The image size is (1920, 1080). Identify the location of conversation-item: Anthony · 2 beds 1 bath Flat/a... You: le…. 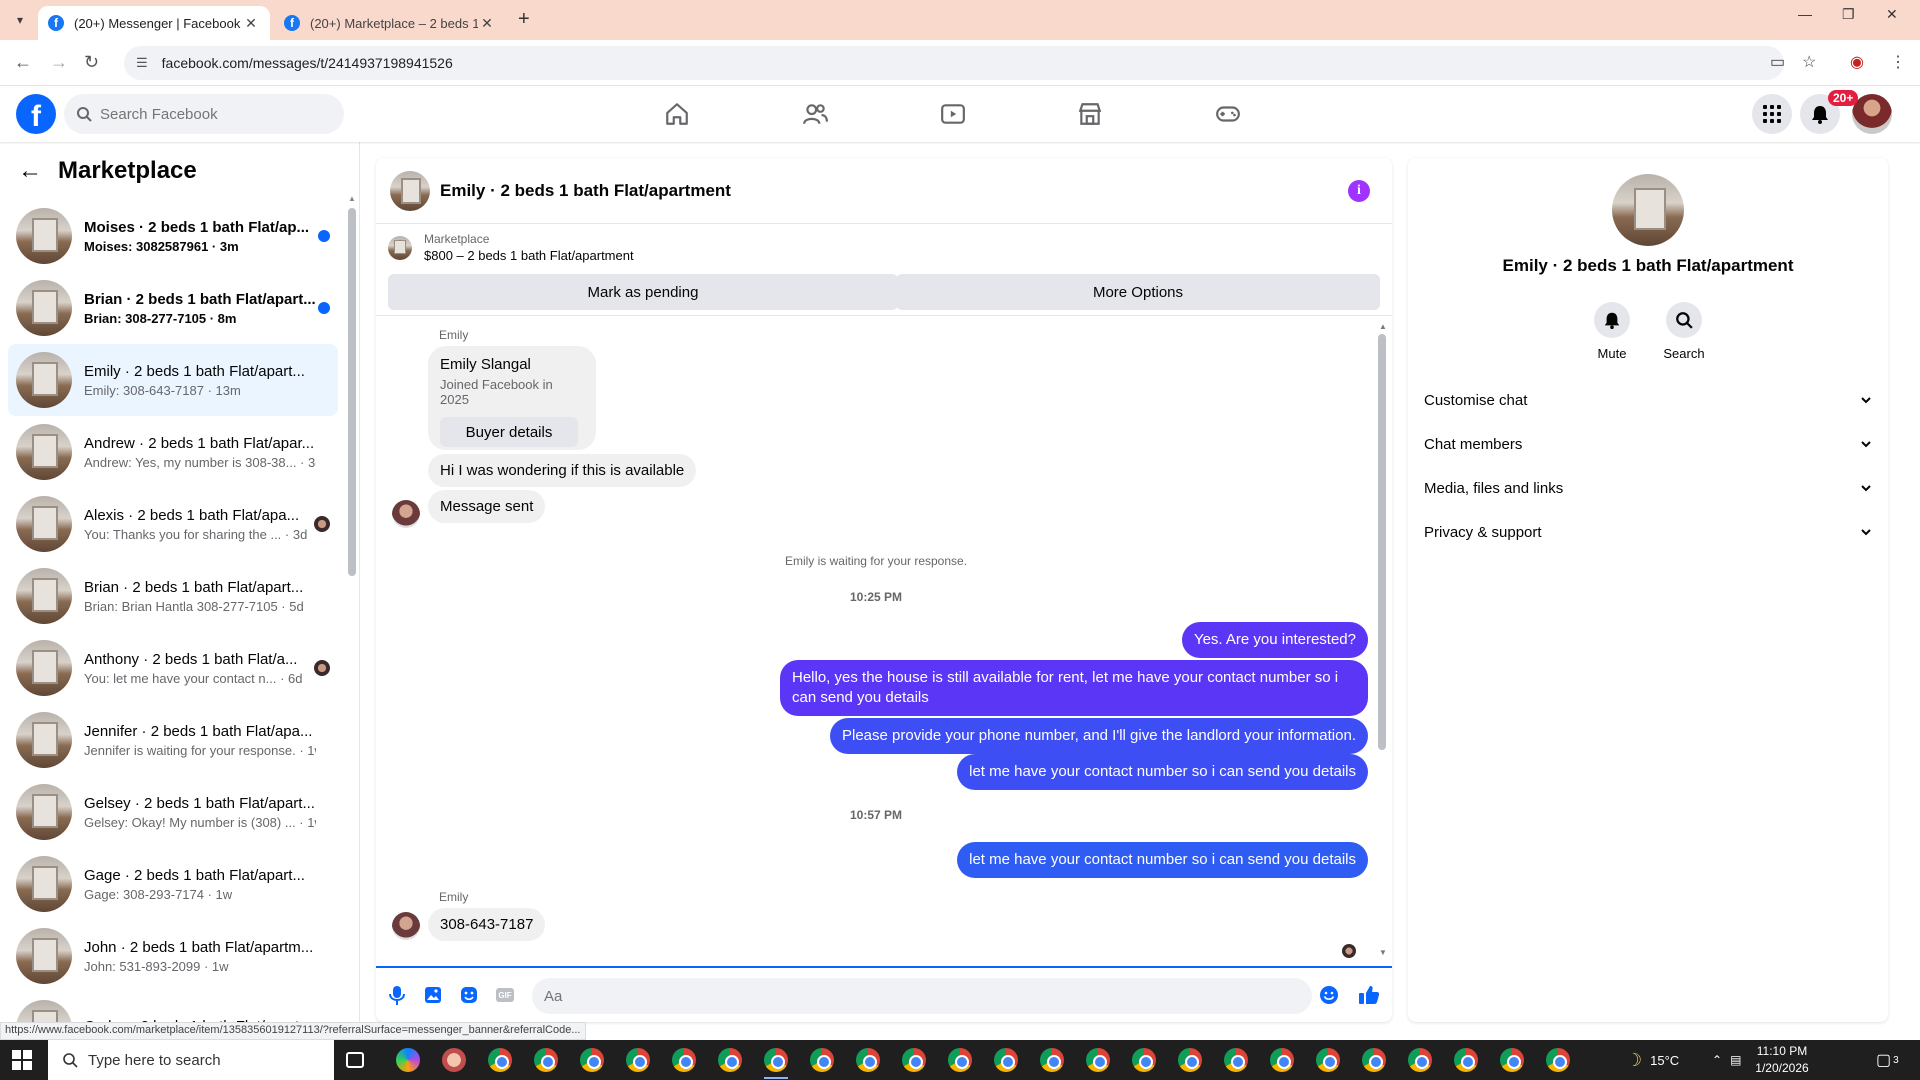
(173, 668).